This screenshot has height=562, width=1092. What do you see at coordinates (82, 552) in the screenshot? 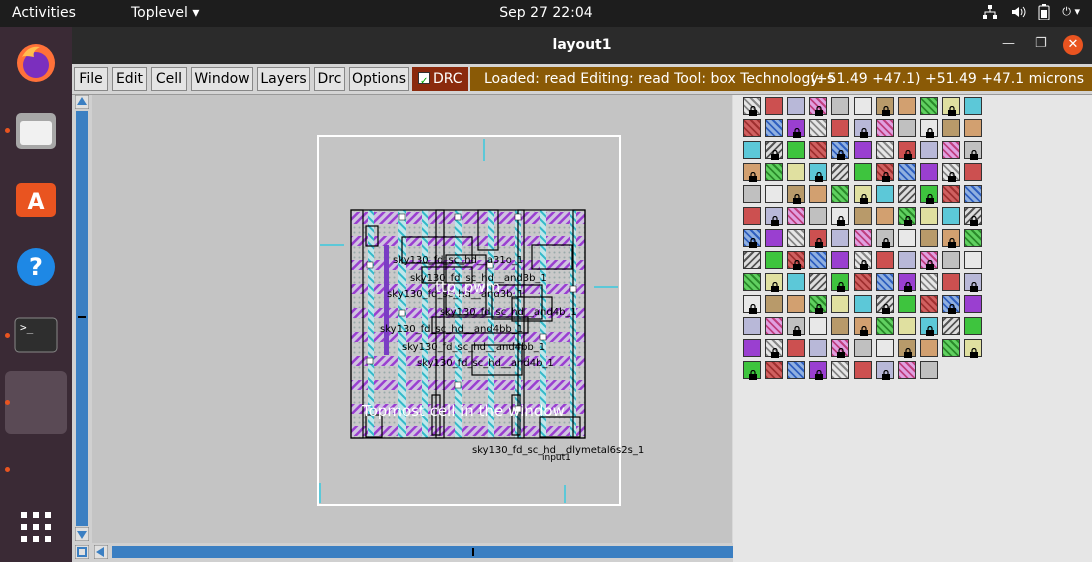
I see `zoom-box-icon` at bounding box center [82, 552].